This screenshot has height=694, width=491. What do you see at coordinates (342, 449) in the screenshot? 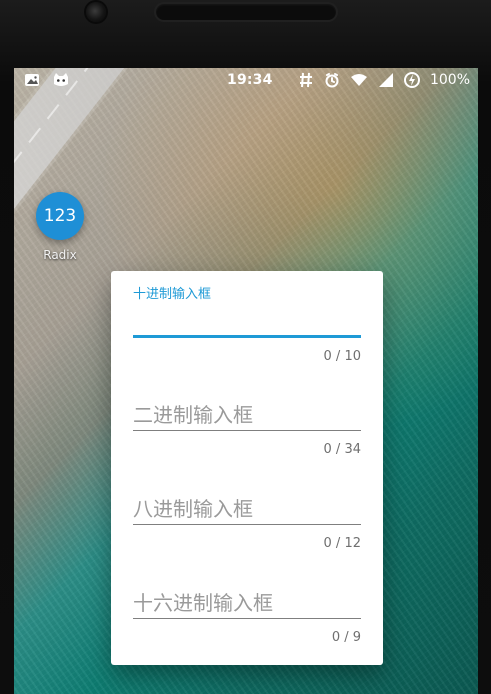
I see `binary-counter: 0 / 34` at bounding box center [342, 449].